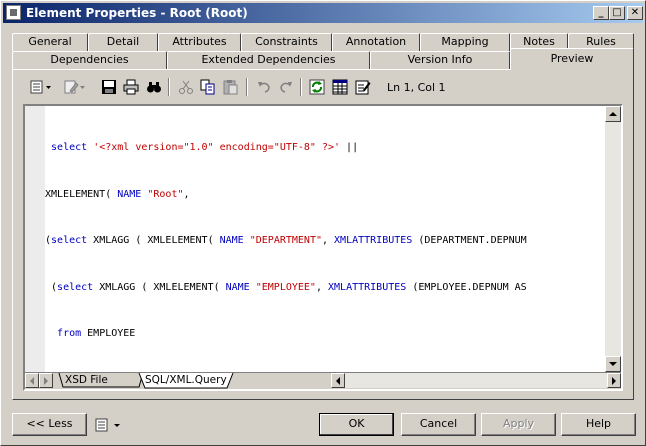 The image size is (646, 446). I want to click on tab-version-info: Version Info, so click(440, 60).